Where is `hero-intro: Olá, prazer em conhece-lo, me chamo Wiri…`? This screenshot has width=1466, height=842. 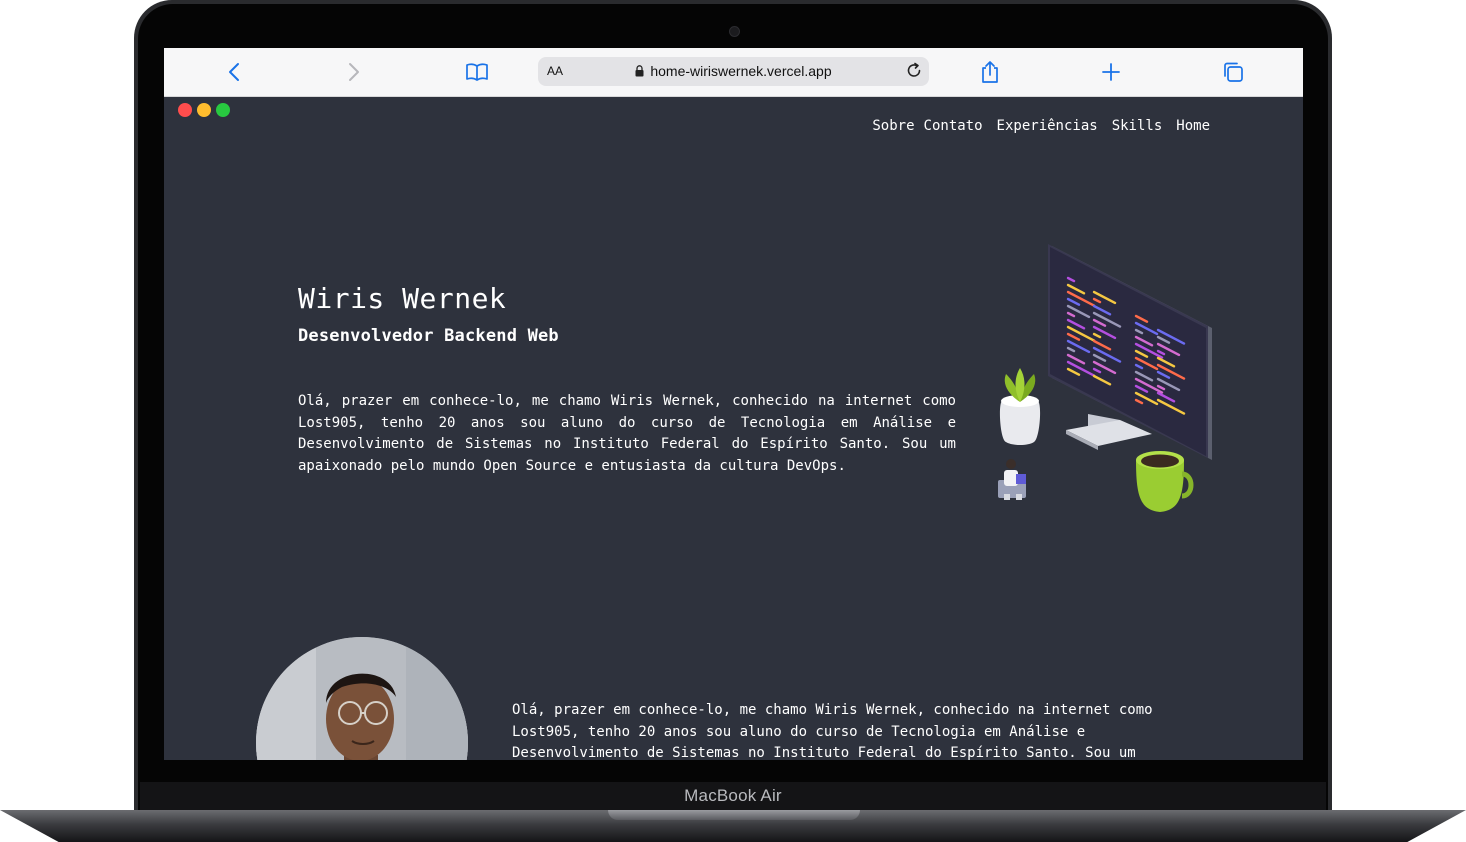
hero-intro: Olá, prazer em conhece-lo, me chamo Wiri… is located at coordinates (627, 433).